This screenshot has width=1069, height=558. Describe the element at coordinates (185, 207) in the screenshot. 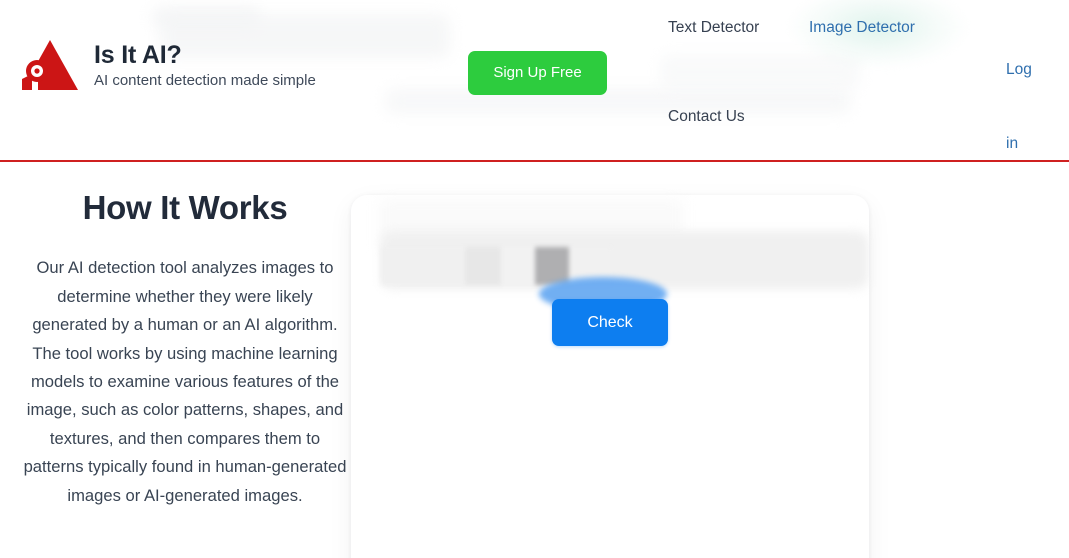

I see `page-title: How It Works` at that location.